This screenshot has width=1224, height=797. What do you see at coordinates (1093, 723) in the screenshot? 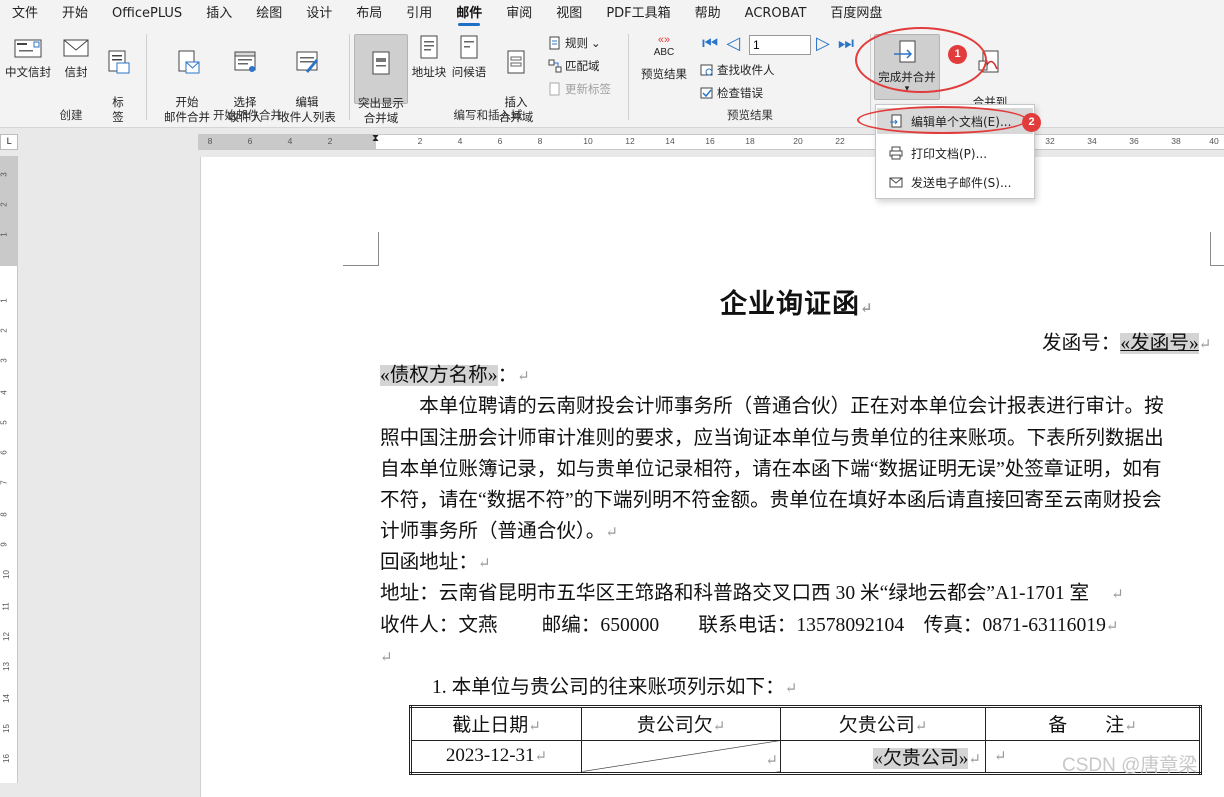
I see `table-header-cell: 备 注↵` at bounding box center [1093, 723].